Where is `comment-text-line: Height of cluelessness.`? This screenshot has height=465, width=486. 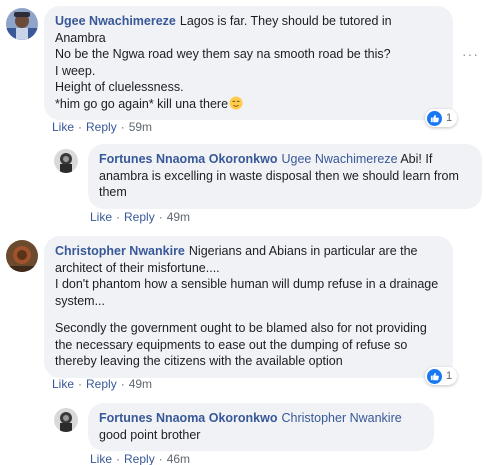
comment-text-line: Height of cluelessness. is located at coordinates (119, 87).